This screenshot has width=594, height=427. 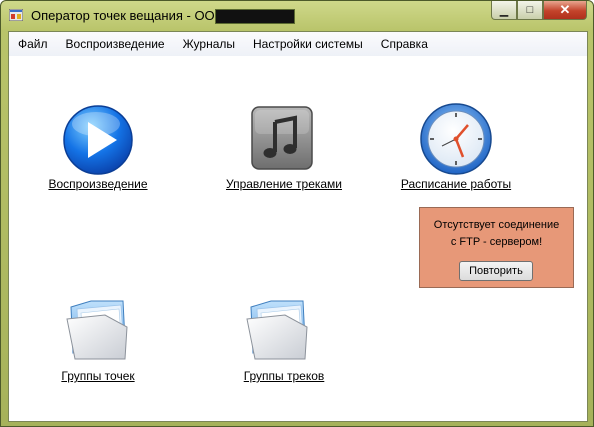 I want to click on menu-playback: Воспроизведение, so click(x=115, y=44).